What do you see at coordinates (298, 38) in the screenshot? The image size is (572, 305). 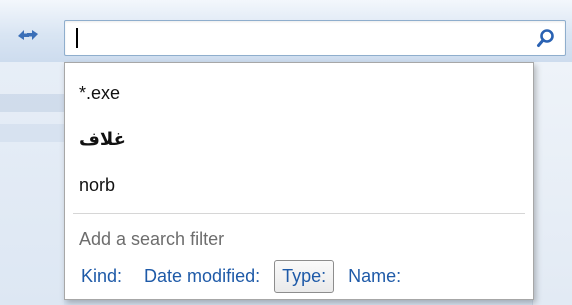 I see `search-input` at bounding box center [298, 38].